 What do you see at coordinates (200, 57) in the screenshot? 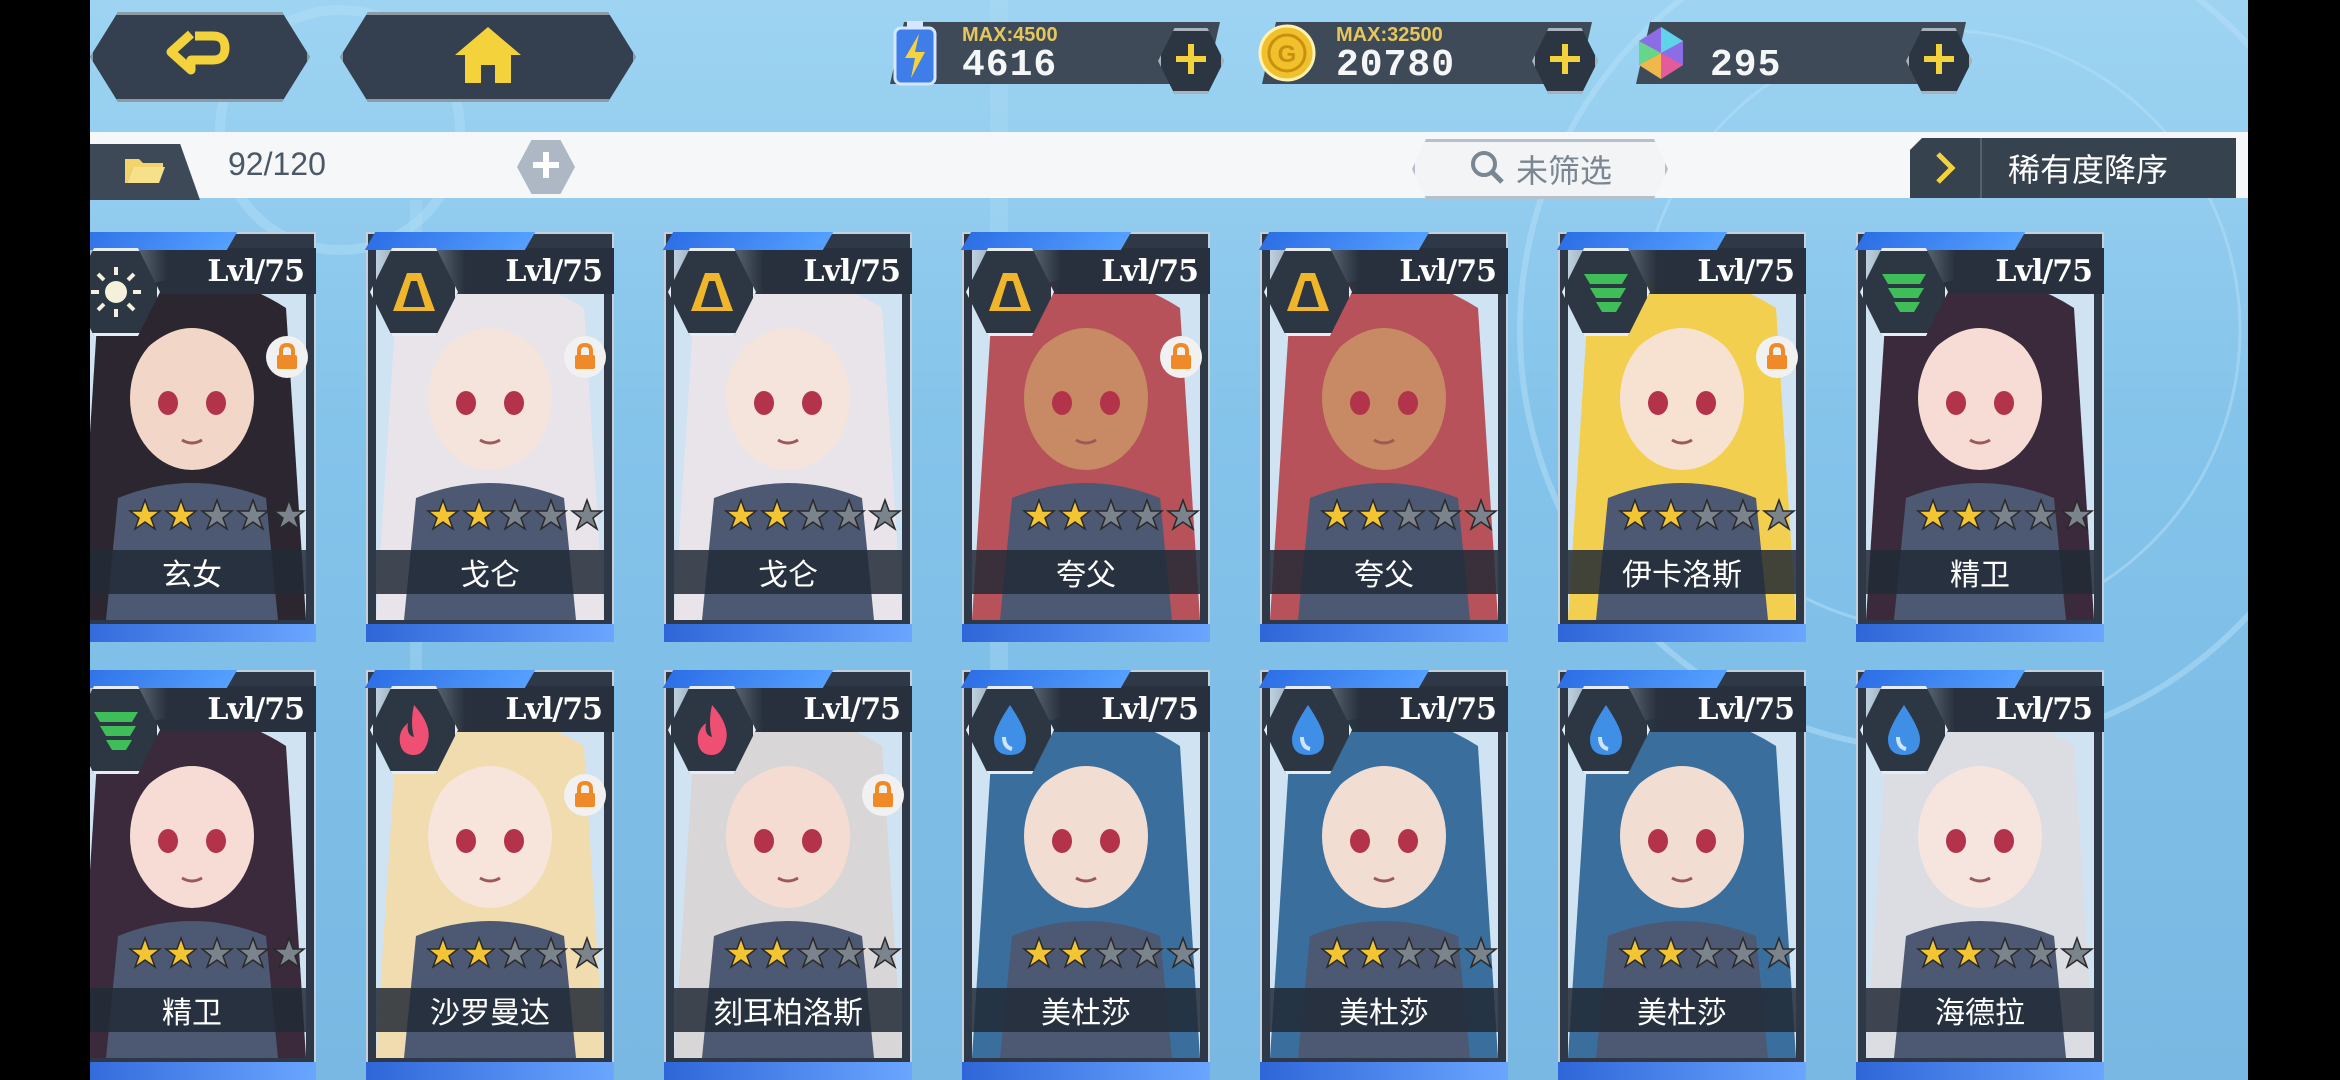
I see `back-button` at bounding box center [200, 57].